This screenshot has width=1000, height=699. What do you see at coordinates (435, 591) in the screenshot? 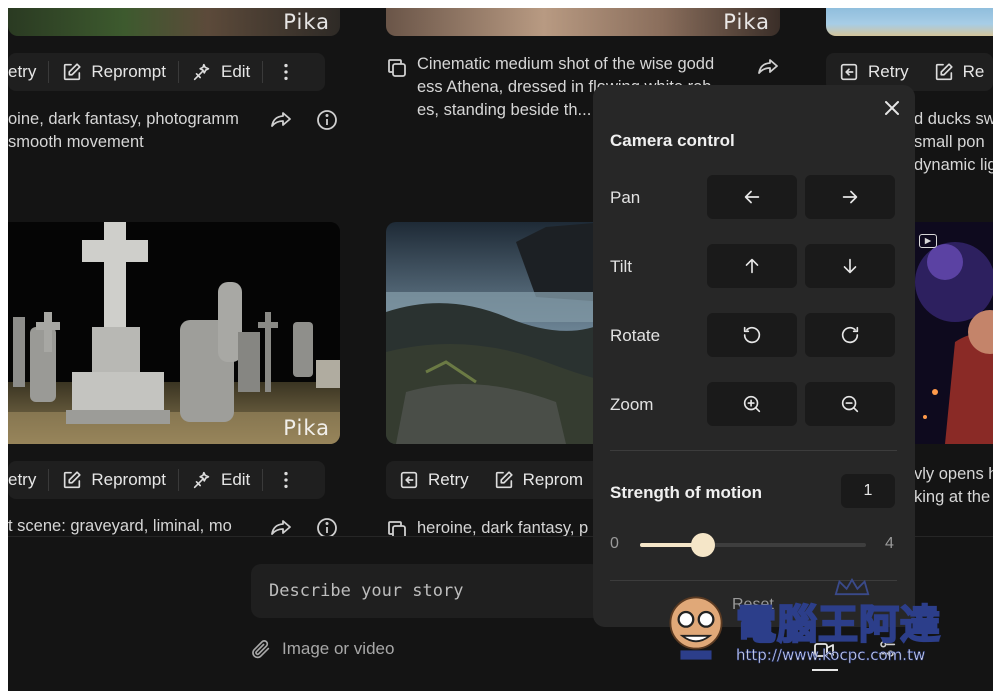
I see `story-input` at bounding box center [435, 591].